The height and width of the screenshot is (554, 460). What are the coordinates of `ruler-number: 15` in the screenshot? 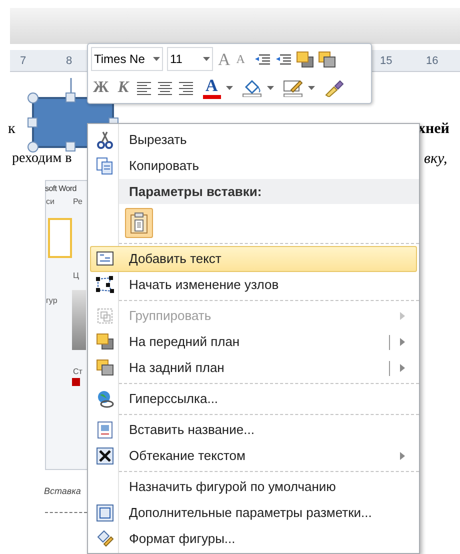 It's located at (386, 61).